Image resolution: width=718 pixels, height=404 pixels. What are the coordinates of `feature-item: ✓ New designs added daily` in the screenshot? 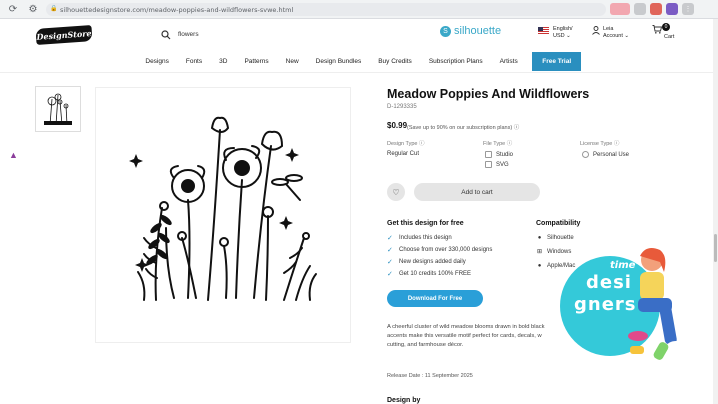 It's located at (426, 262).